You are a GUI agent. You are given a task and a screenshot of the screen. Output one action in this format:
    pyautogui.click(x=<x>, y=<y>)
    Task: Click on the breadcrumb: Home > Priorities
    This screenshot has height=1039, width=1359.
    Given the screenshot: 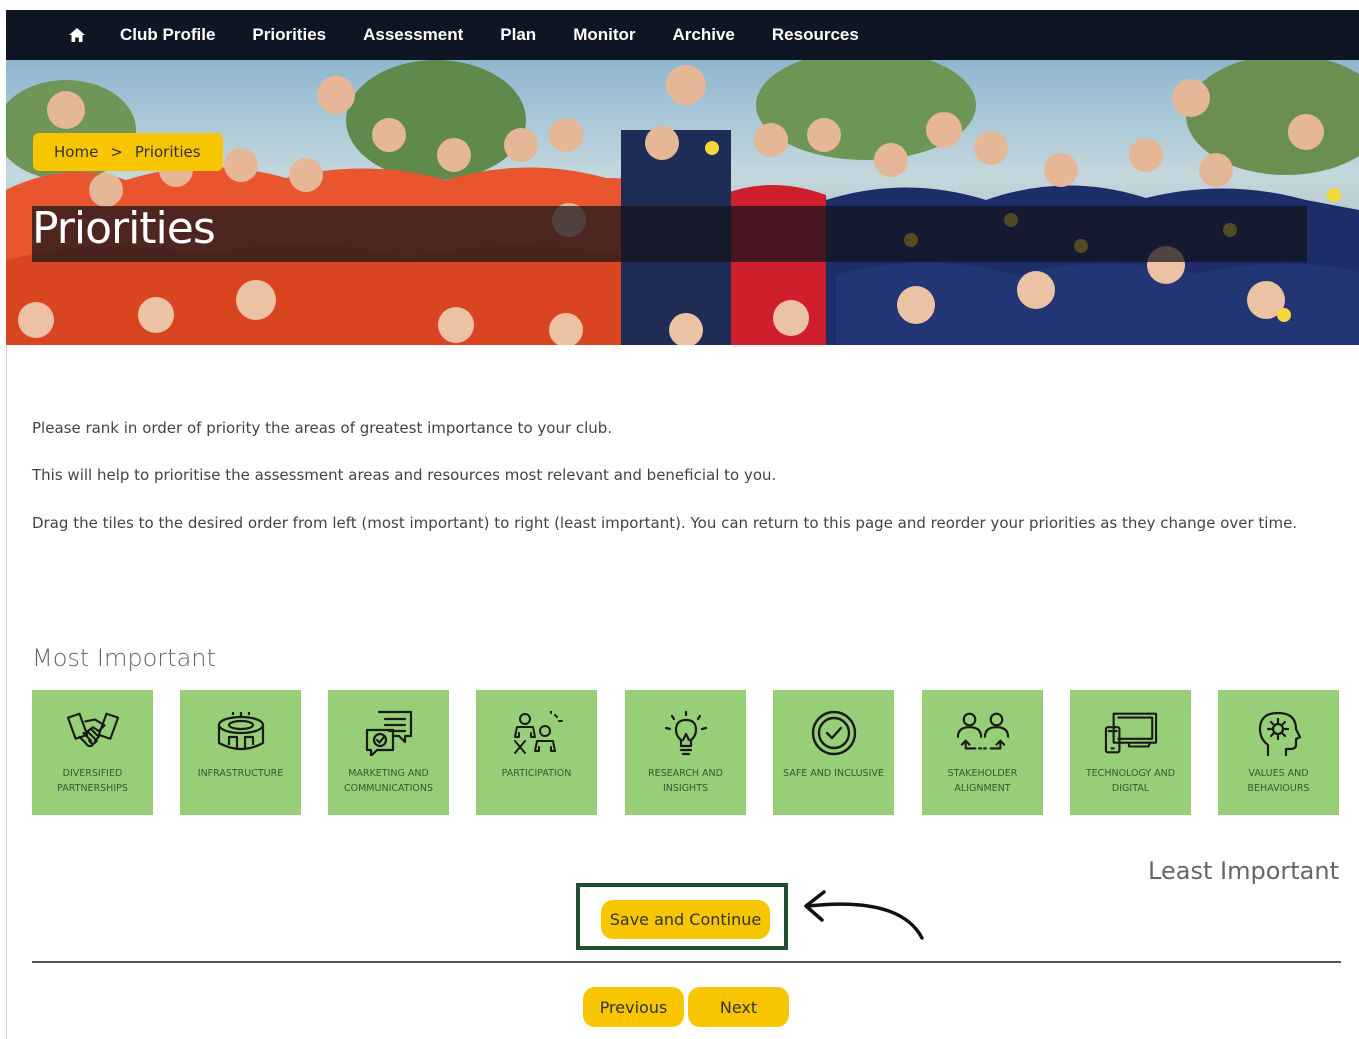 What is the action you would take?
    pyautogui.click(x=128, y=152)
    